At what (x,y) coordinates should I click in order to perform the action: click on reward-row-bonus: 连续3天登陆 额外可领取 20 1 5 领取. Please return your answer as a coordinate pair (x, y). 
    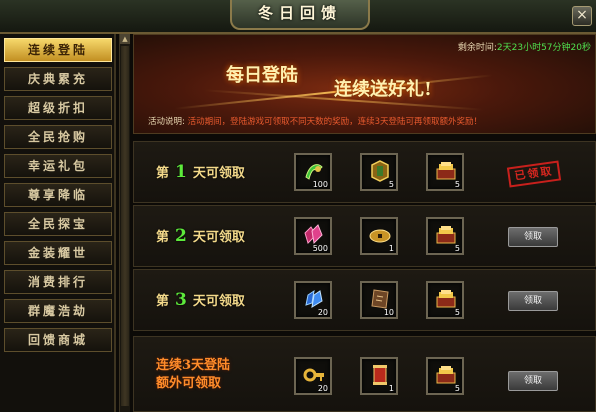
    Looking at the image, I should click on (364, 374).